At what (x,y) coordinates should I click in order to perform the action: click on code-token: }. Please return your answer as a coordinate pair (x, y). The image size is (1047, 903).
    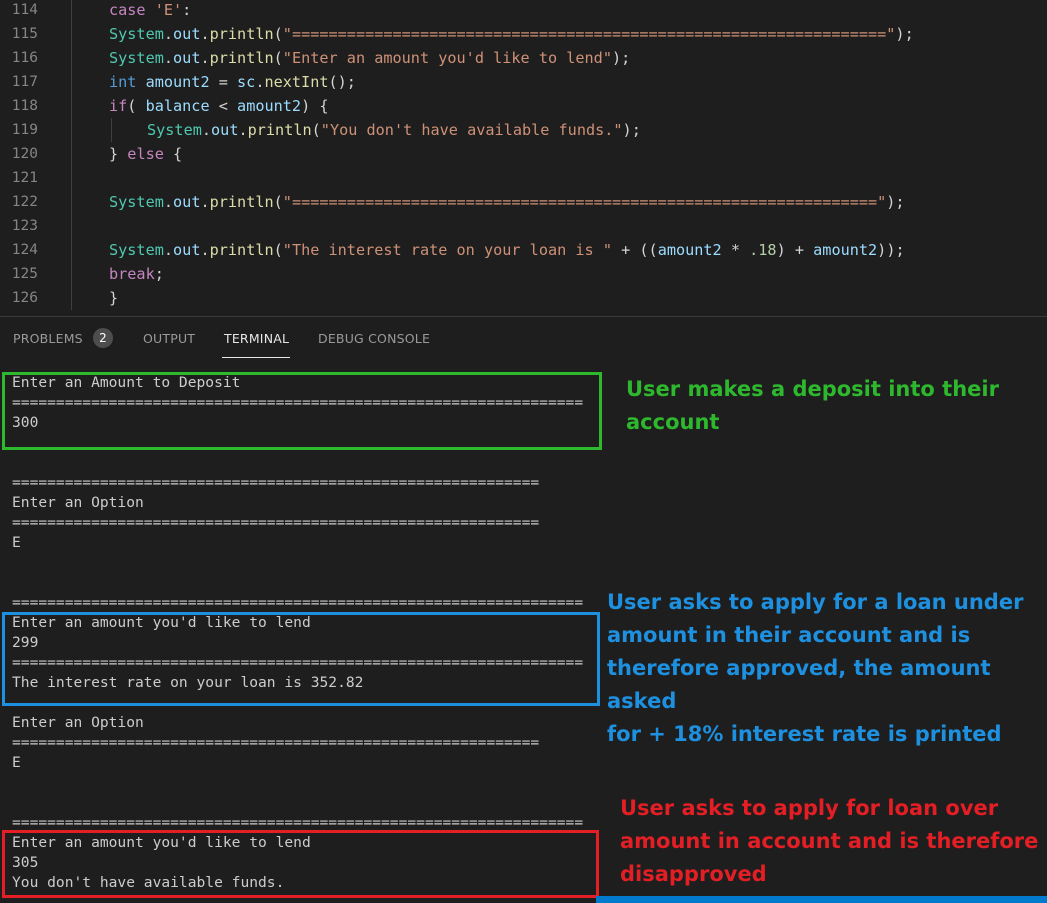
    Looking at the image, I should click on (114, 298).